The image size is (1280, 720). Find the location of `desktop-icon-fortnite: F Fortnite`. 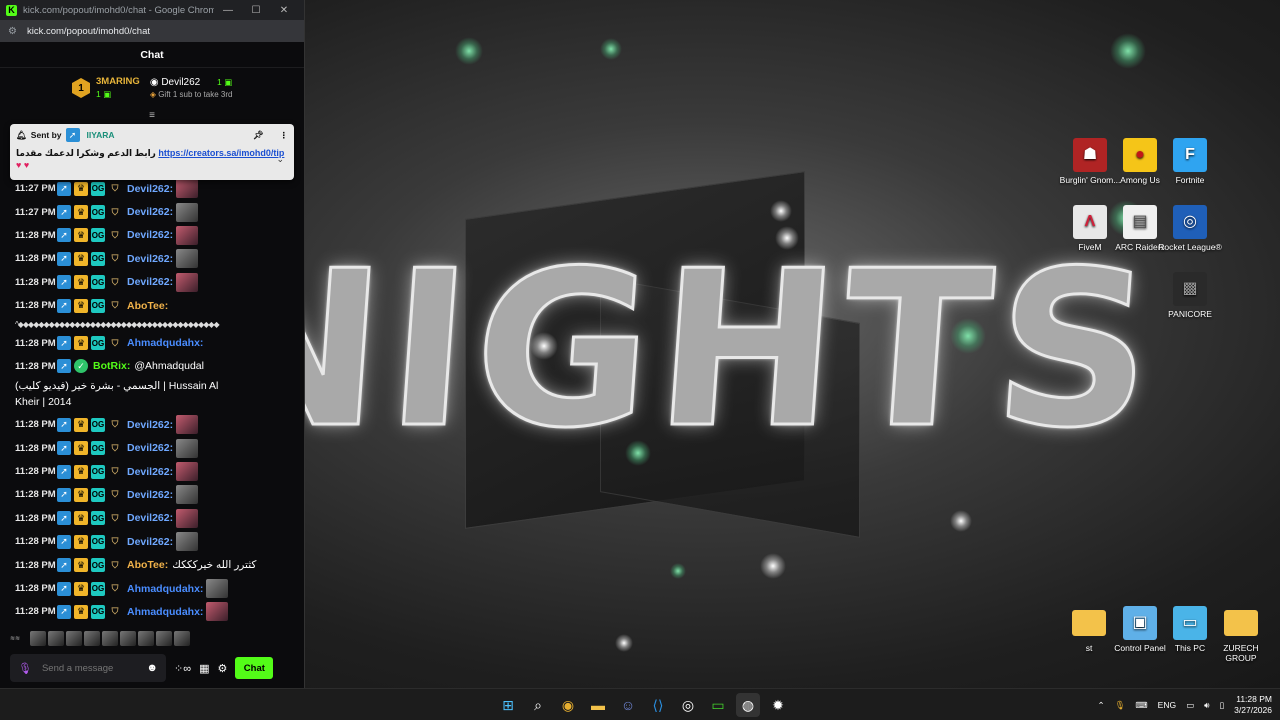

desktop-icon-fortnite: F Fortnite is located at coordinates (1190, 161).